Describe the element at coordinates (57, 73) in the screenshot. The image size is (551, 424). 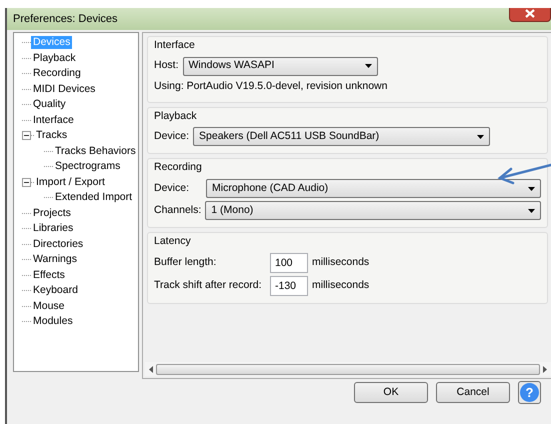
I see `tree-item: Recording` at that location.